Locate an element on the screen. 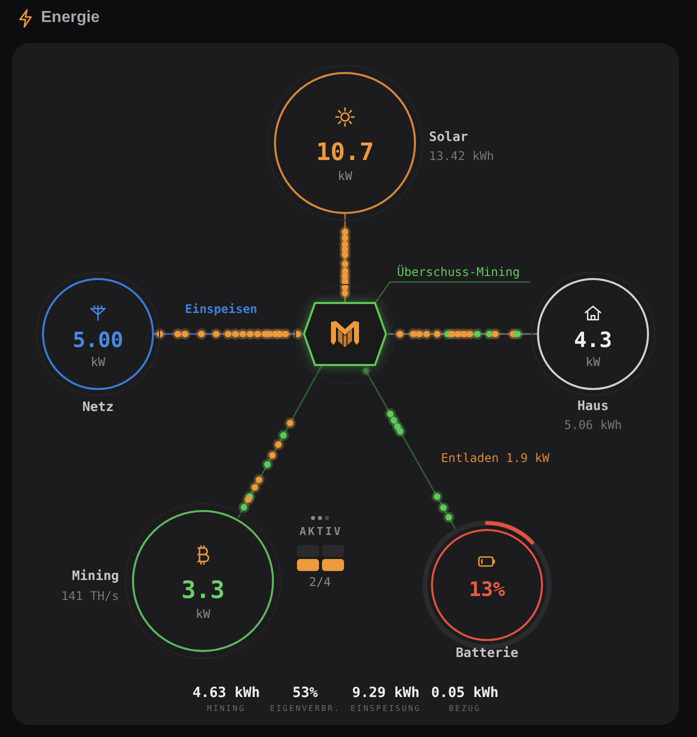 This screenshot has width=697, height=737. power-value: 10.7 is located at coordinates (345, 152).